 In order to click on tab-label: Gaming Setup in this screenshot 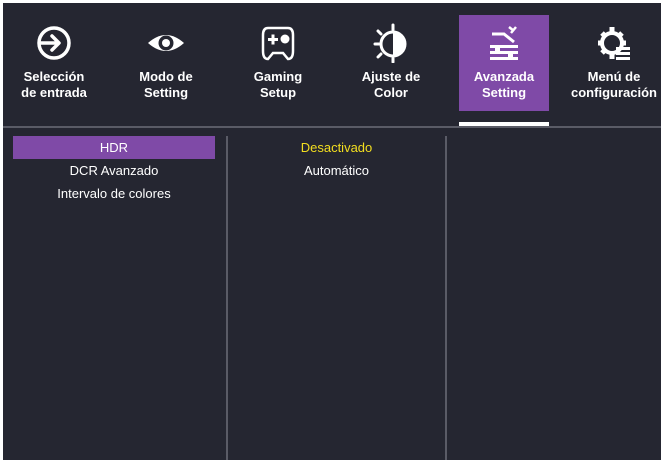, I will do `click(278, 84)`.